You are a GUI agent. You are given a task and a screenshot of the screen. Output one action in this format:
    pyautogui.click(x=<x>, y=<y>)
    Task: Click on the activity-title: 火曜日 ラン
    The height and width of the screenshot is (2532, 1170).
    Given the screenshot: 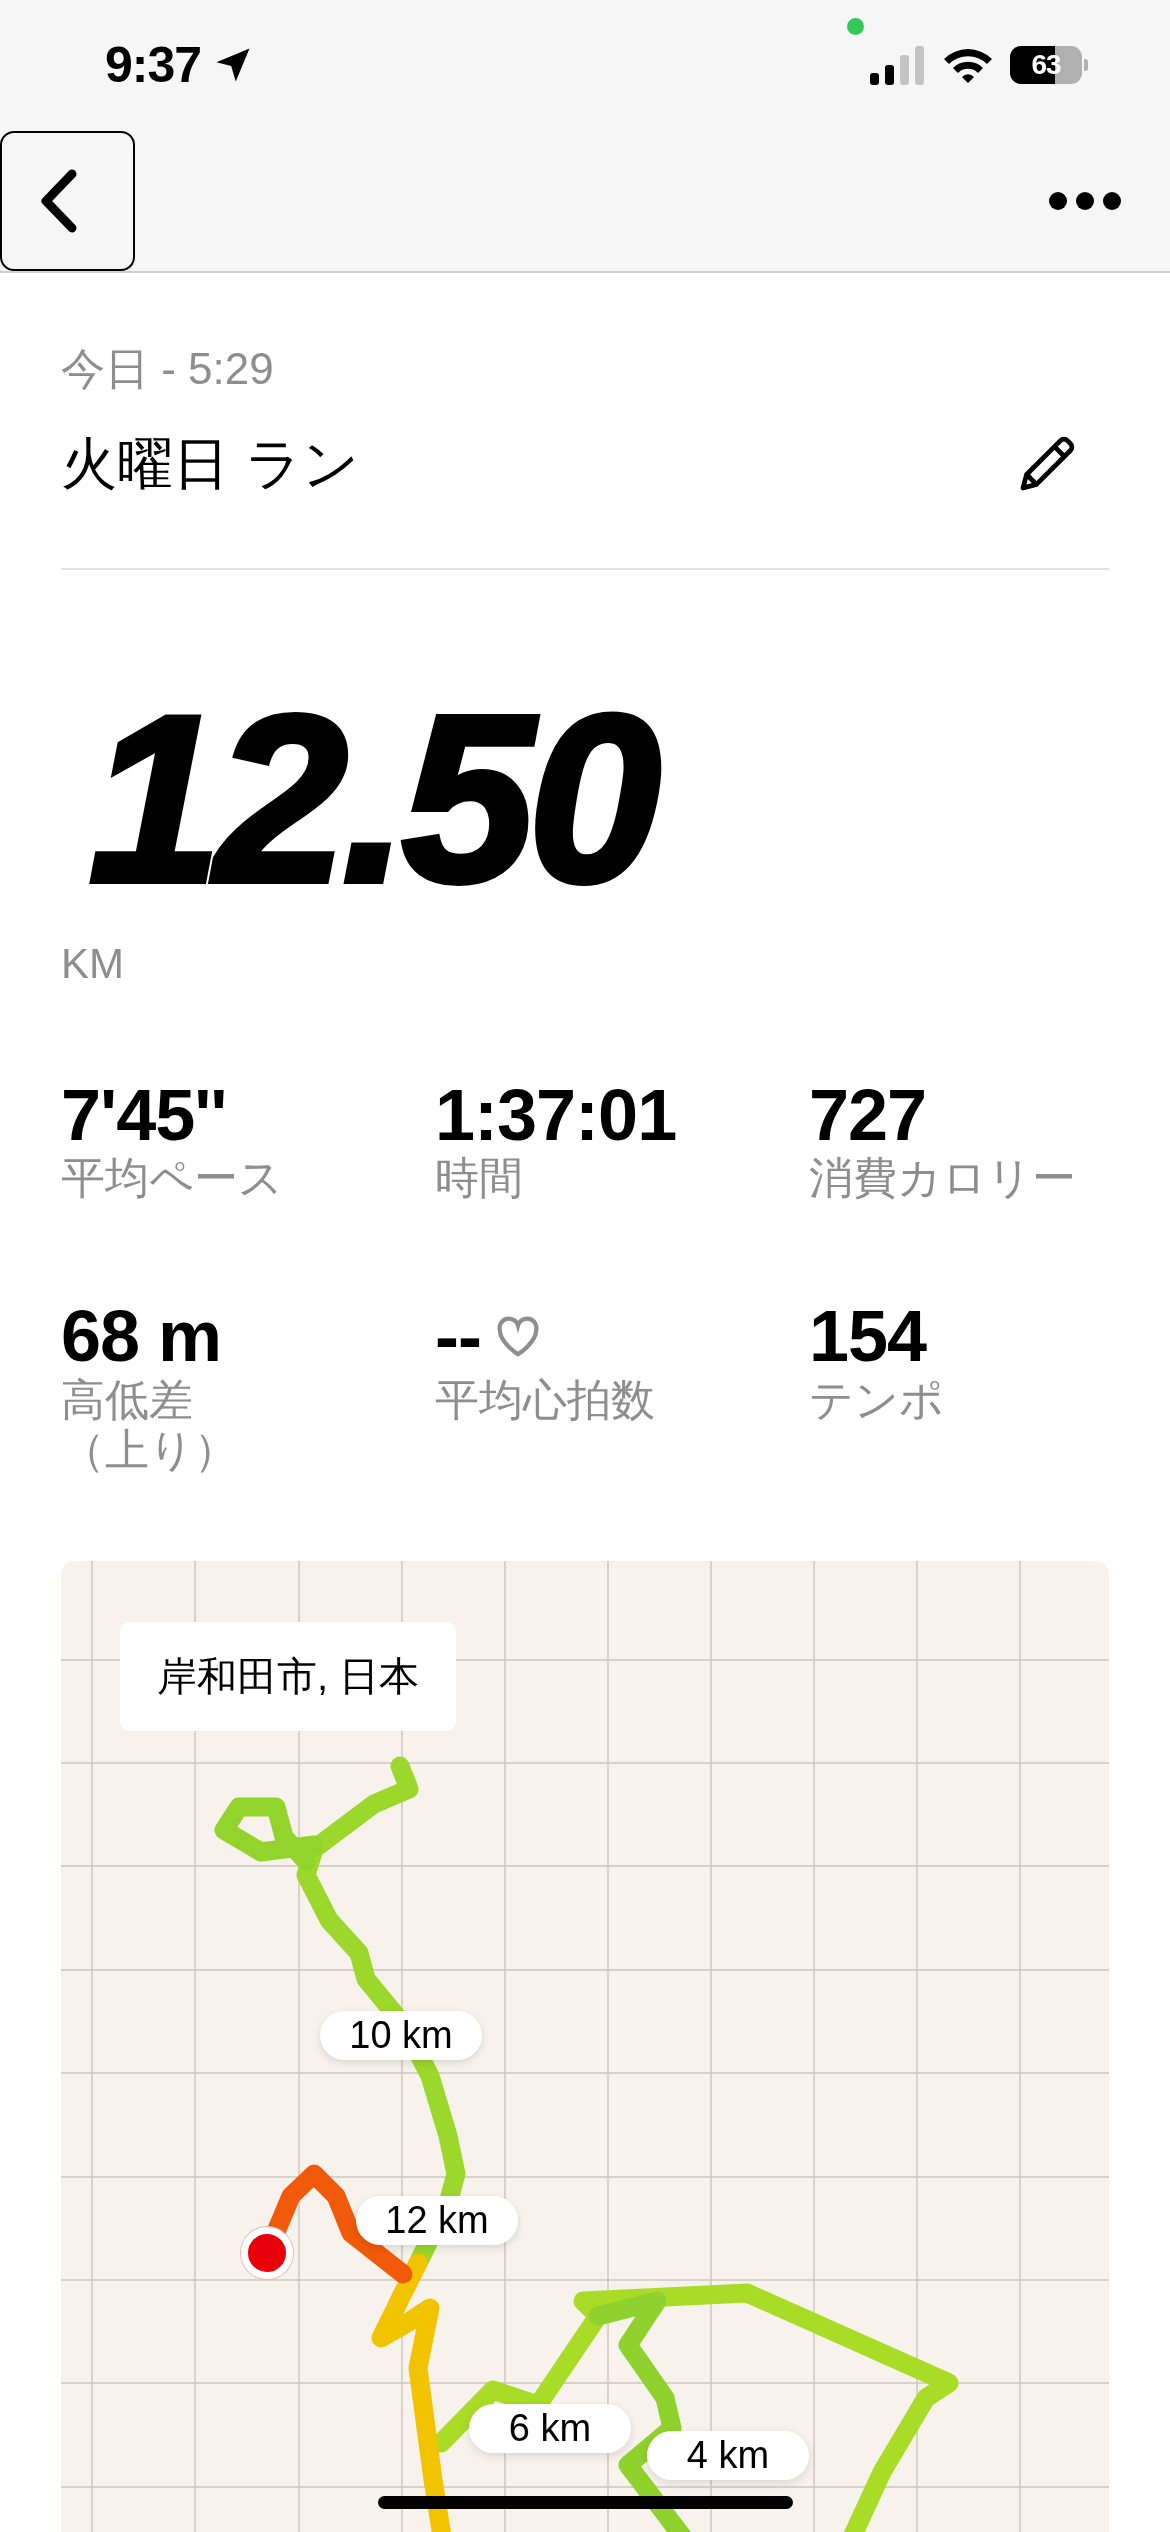 What is the action you would take?
    pyautogui.click(x=210, y=464)
    